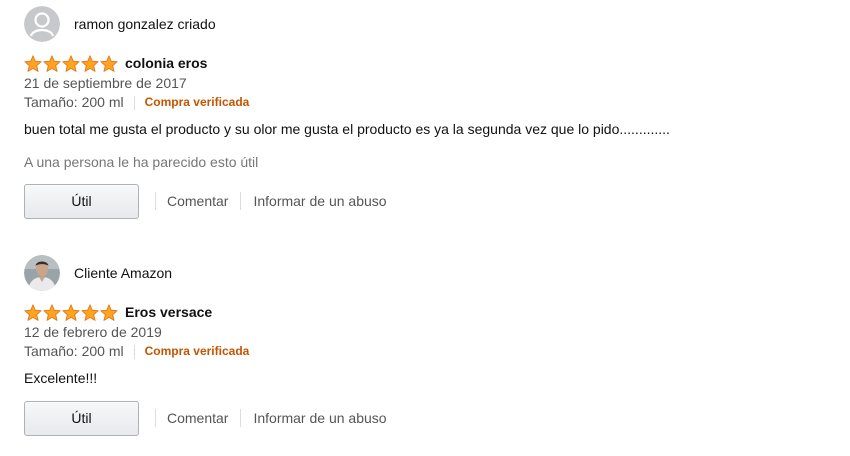  Describe the element at coordinates (105, 83) in the screenshot. I see `review-date: 21 de septiembre de 2017` at that location.